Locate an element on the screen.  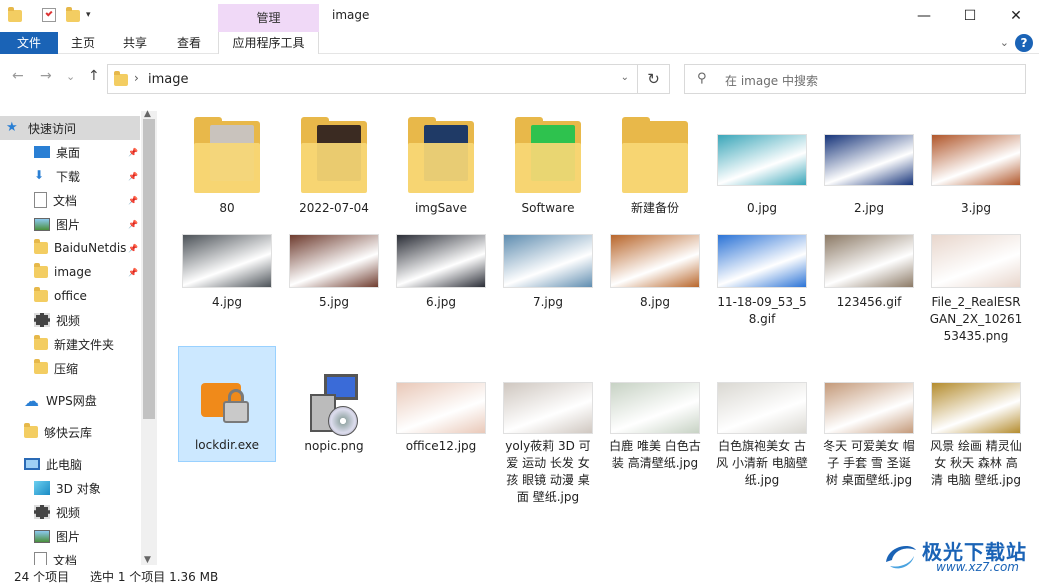
tab-share: 共享 is located at coordinates (135, 43).